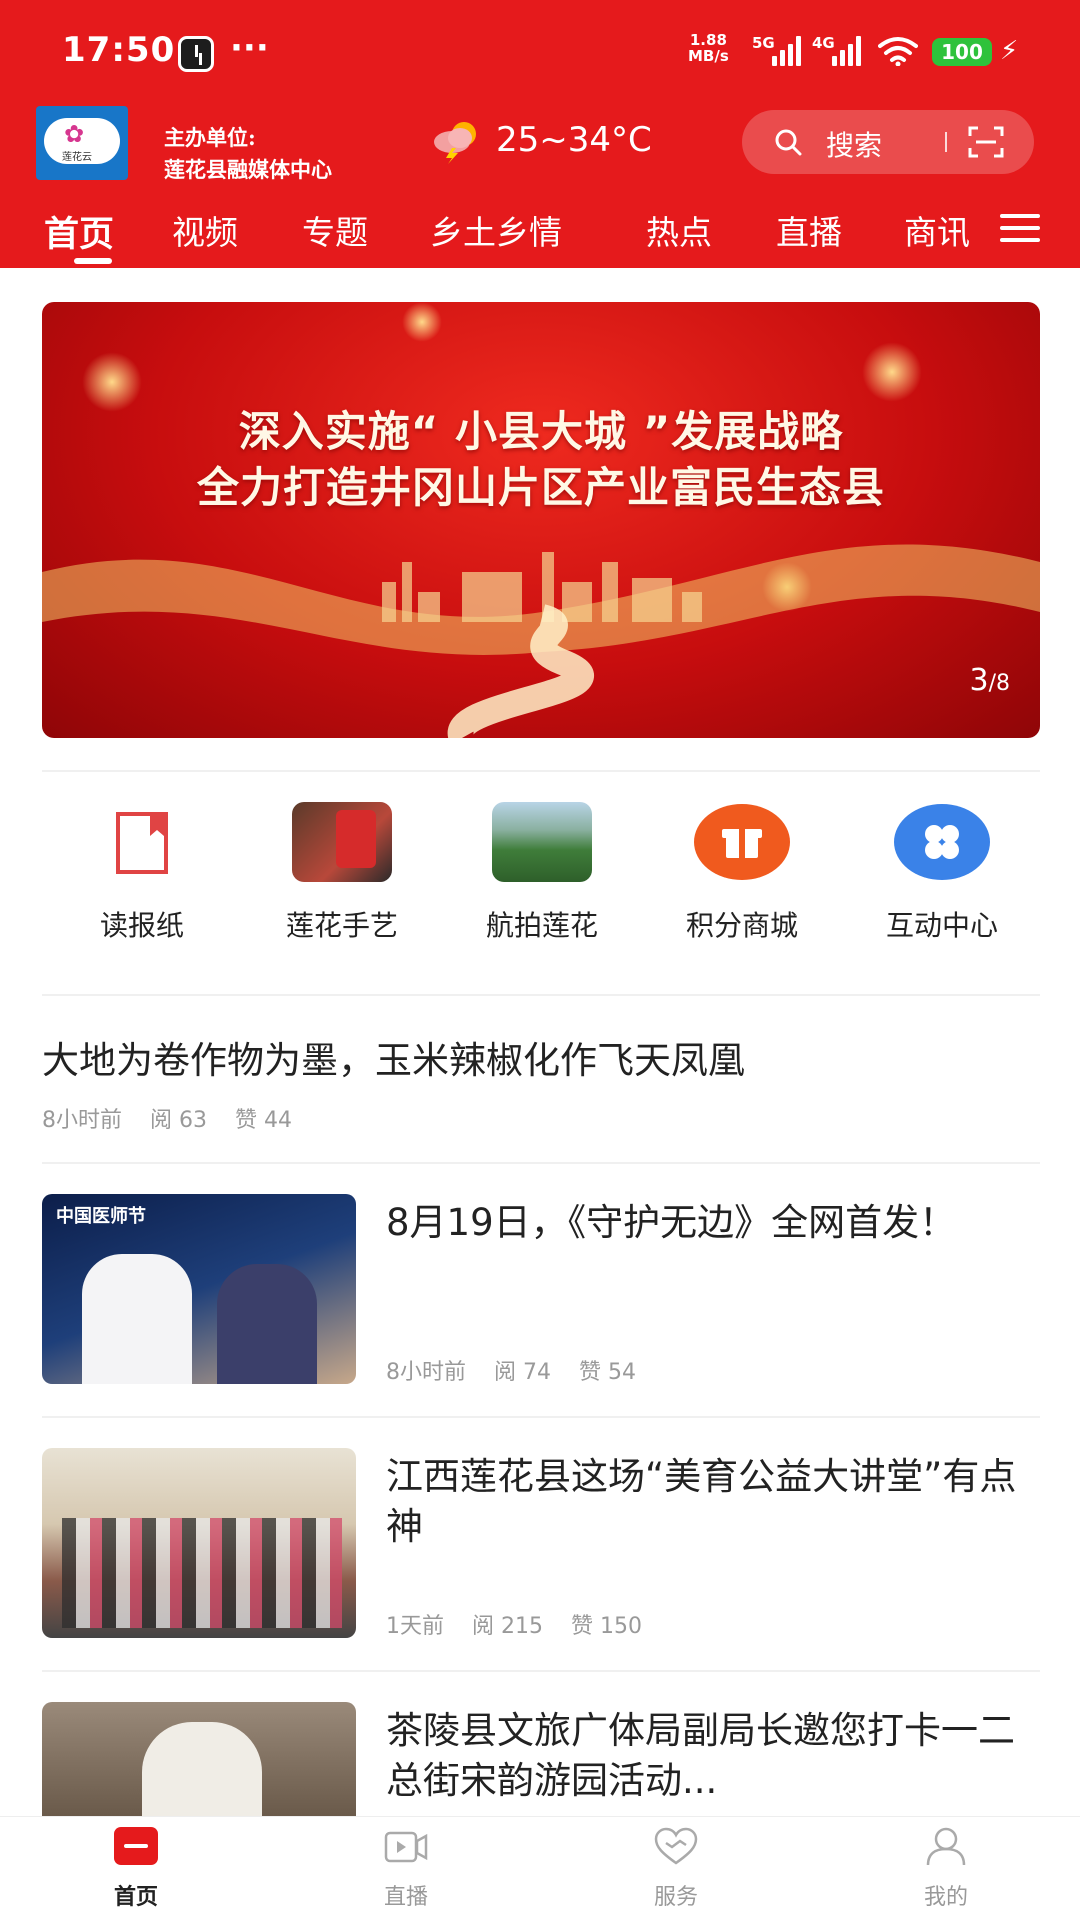  I want to click on aerial-photo-icon, so click(542, 842).